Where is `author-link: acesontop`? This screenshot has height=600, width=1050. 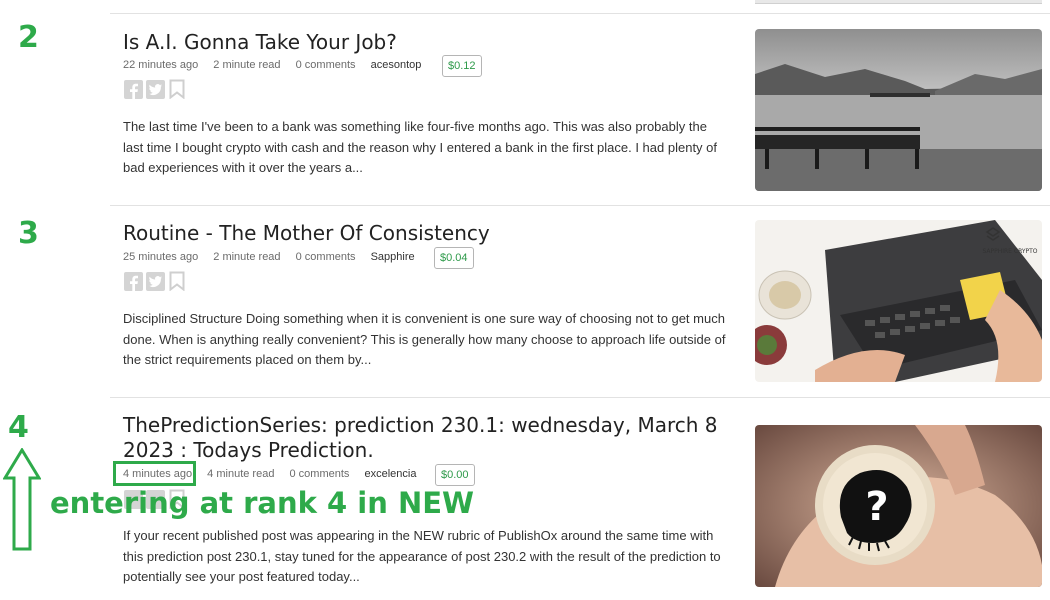 author-link: acesontop is located at coordinates (396, 65).